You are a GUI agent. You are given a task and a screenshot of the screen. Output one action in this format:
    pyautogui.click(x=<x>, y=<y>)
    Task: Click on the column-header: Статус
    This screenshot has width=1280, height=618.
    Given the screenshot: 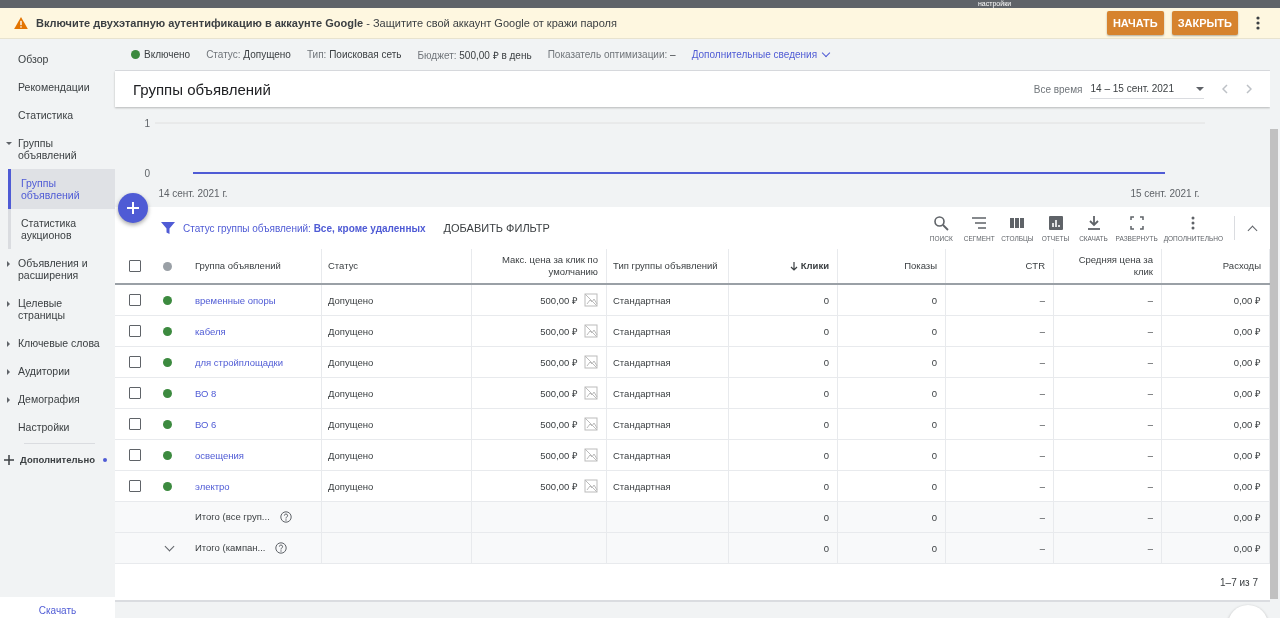 What is the action you would take?
    pyautogui.click(x=396, y=266)
    